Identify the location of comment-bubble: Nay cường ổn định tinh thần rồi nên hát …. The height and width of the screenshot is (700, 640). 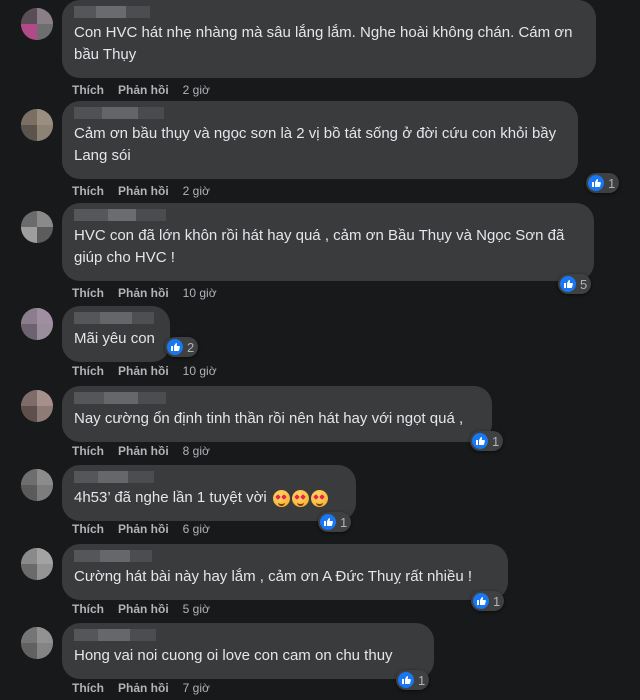
(277, 414).